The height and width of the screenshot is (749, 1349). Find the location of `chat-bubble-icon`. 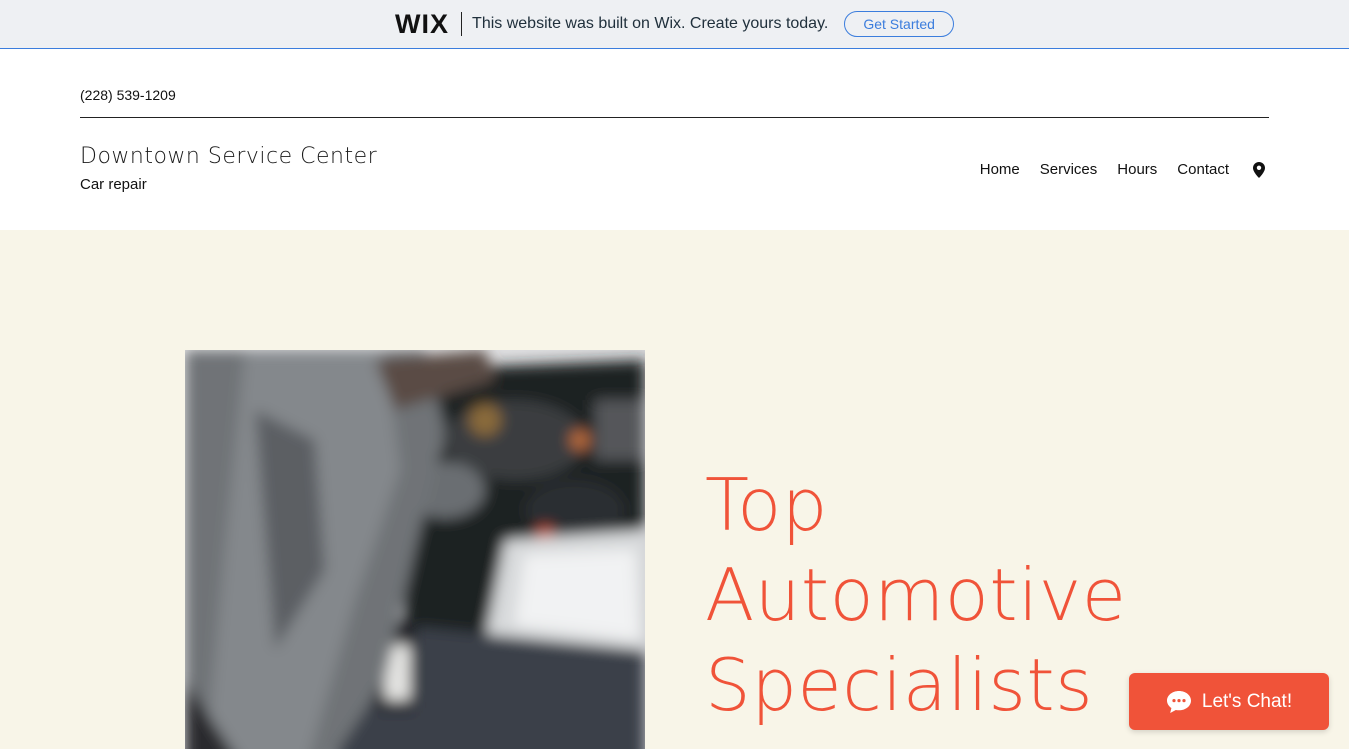

chat-bubble-icon is located at coordinates (1178, 701).